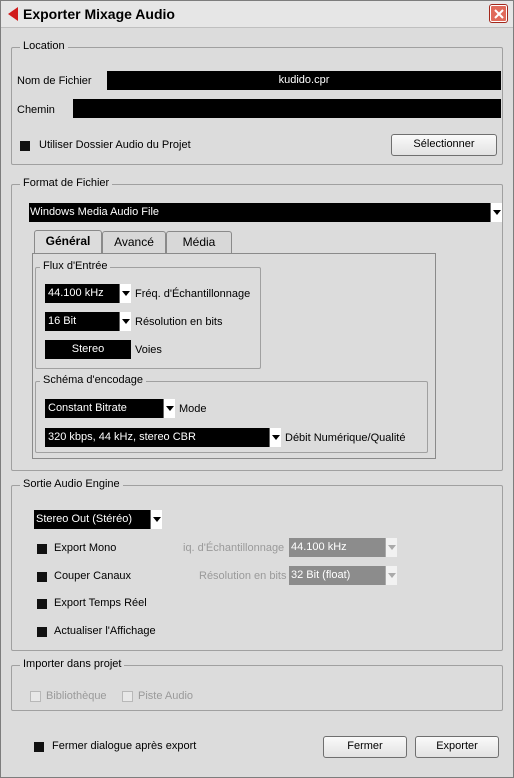 The image size is (514, 778). Describe the element at coordinates (75, 266) in the screenshot. I see `input-stream-legend: Flux d'Entrée` at that location.